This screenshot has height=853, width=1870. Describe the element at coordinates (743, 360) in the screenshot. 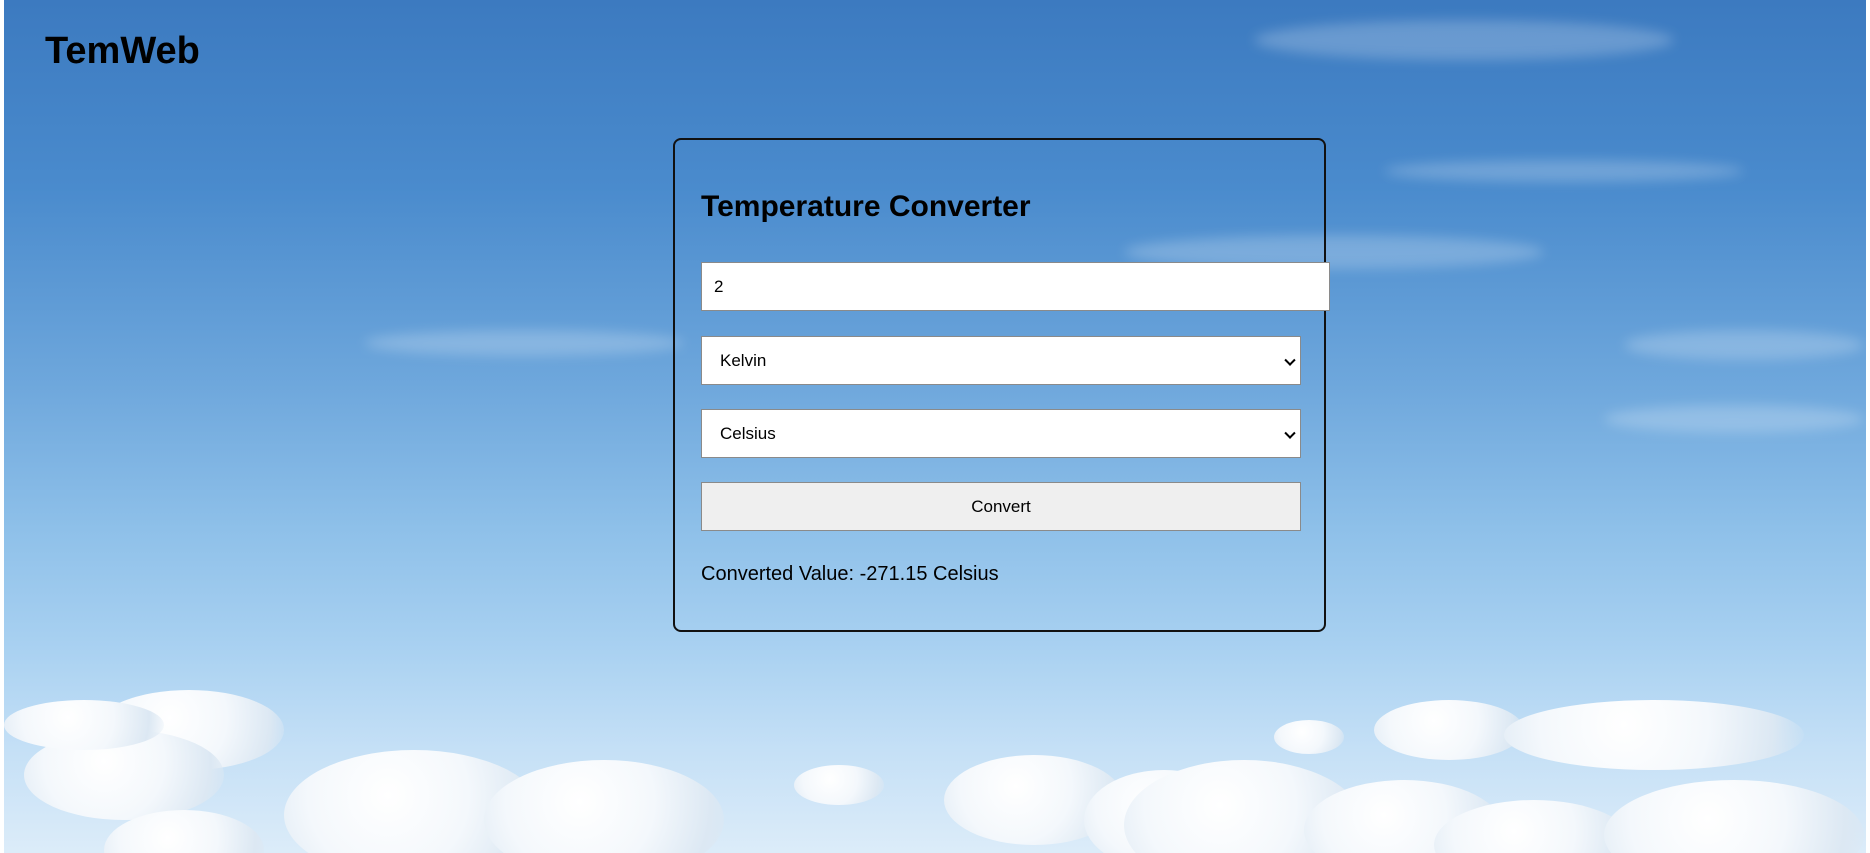

I see `from-unit-value: Kelvin` at that location.